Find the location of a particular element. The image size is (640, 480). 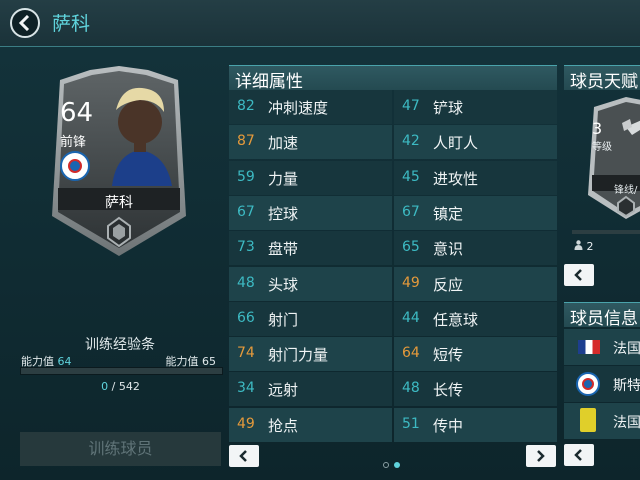

attribute-row: 66 射门 44 任意球 is located at coordinates (393, 318).